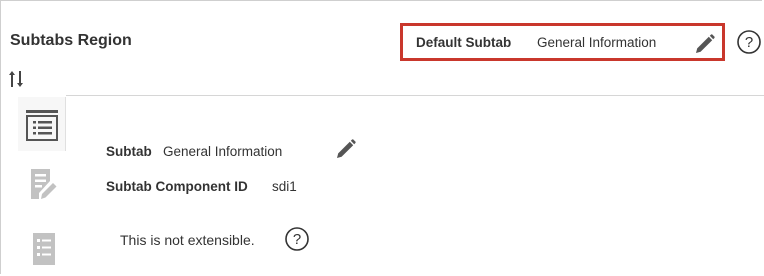 Image resolution: width=764 pixels, height=276 pixels. I want to click on edit-default-subtab-button, so click(705, 44).